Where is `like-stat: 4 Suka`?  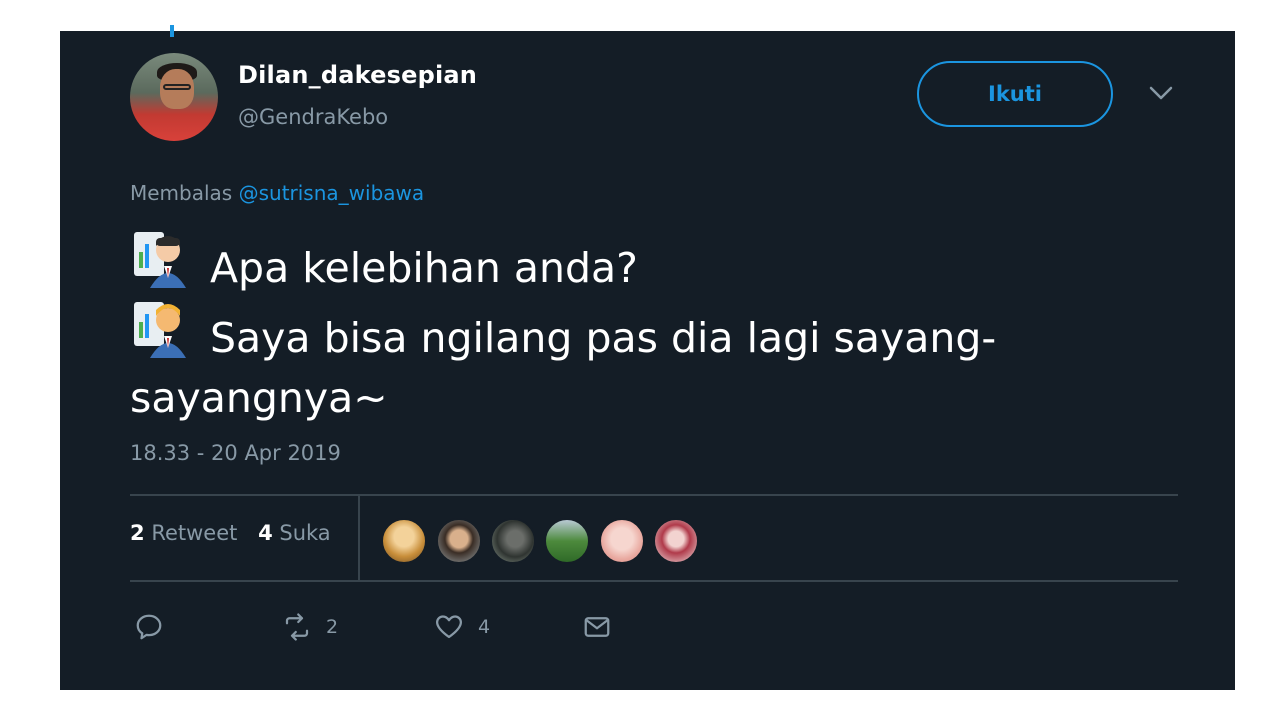
like-stat: 4 Suka is located at coordinates (294, 533).